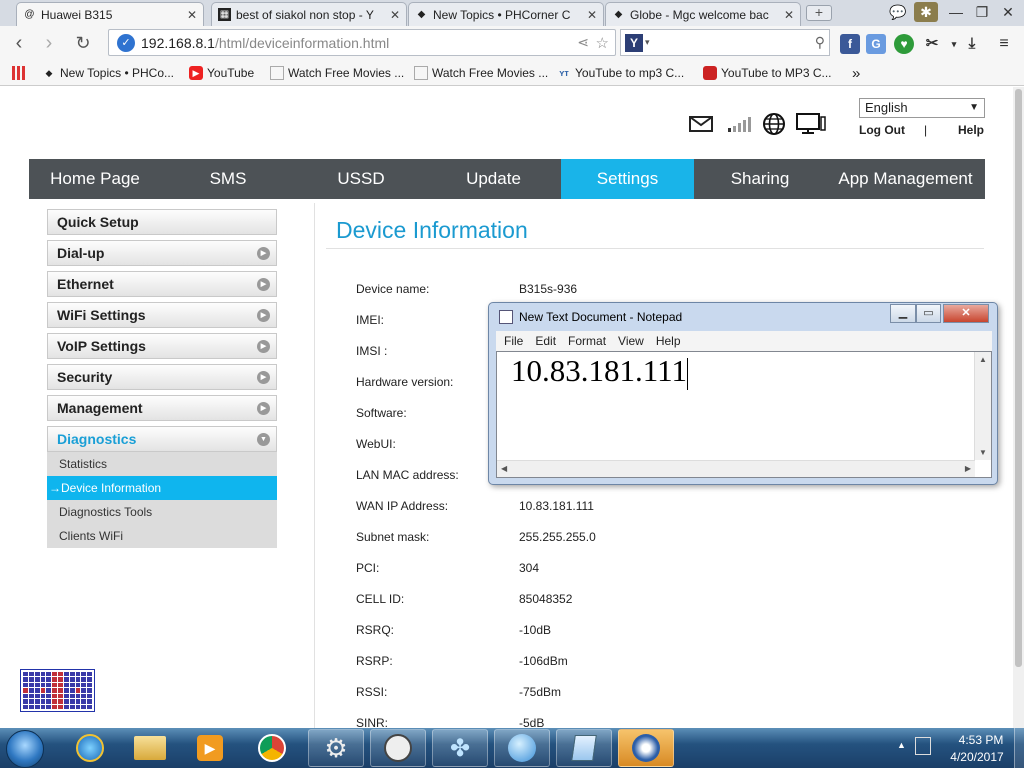 The image size is (1024, 768). I want to click on shield-extension-icon: ♥, so click(904, 44).